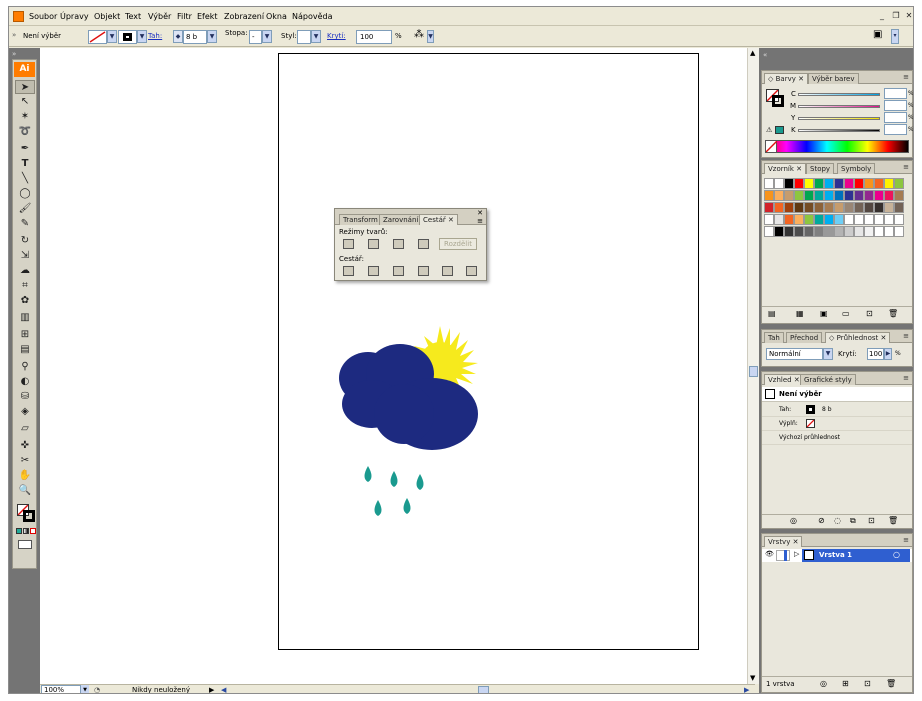 Image resolution: width=922 pixels, height=701 pixels. What do you see at coordinates (447, 271) in the screenshot?
I see `outline-button` at bounding box center [447, 271].